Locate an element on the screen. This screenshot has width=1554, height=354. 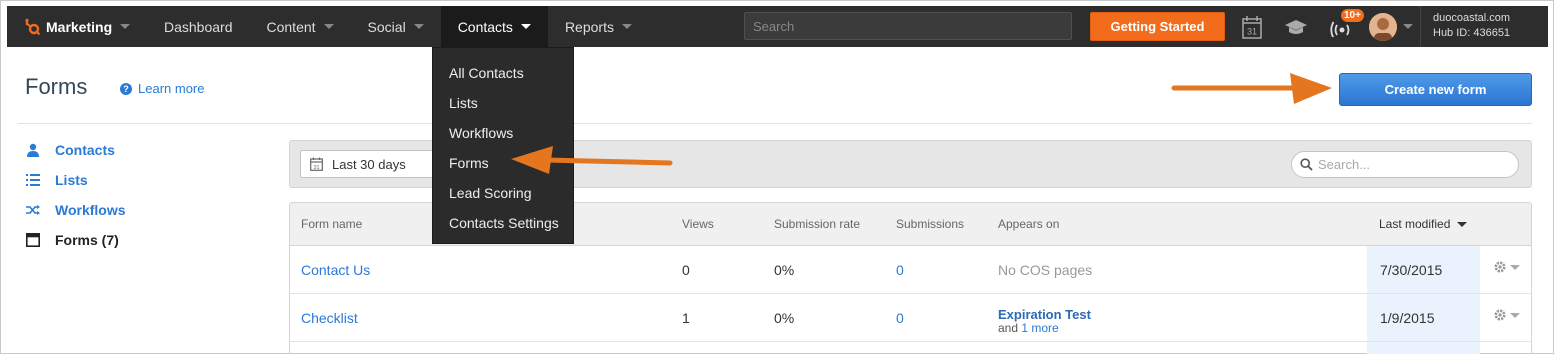
calendar-svg: 31 is located at coordinates (1252, 27).